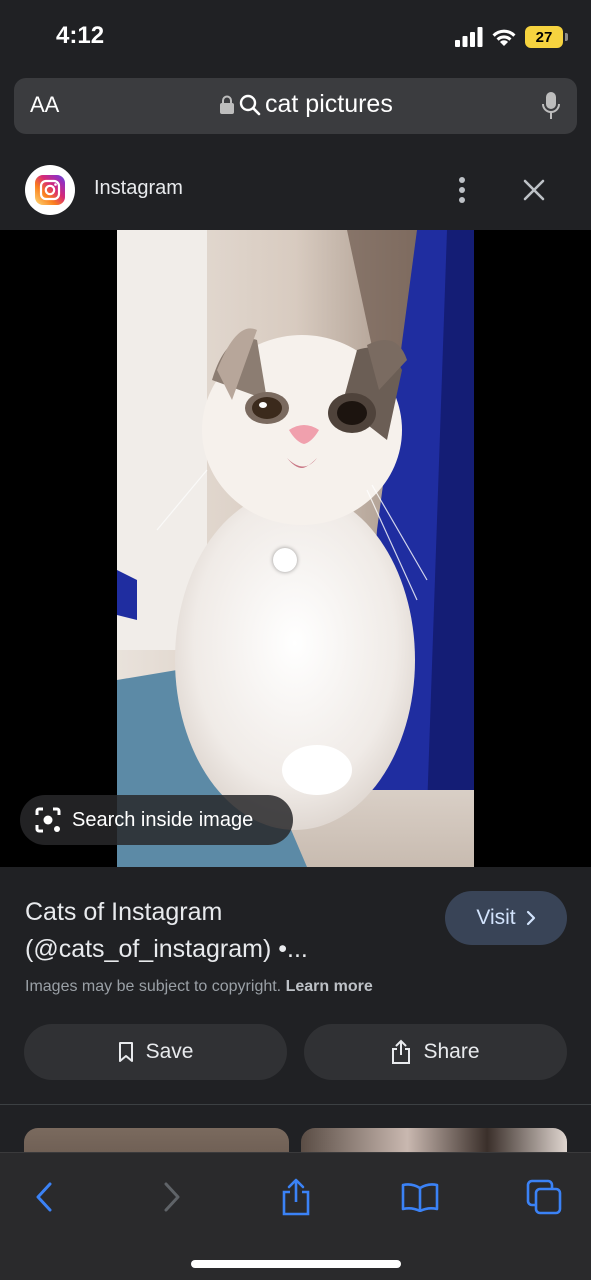  I want to click on back-icon, so click(44, 1197).